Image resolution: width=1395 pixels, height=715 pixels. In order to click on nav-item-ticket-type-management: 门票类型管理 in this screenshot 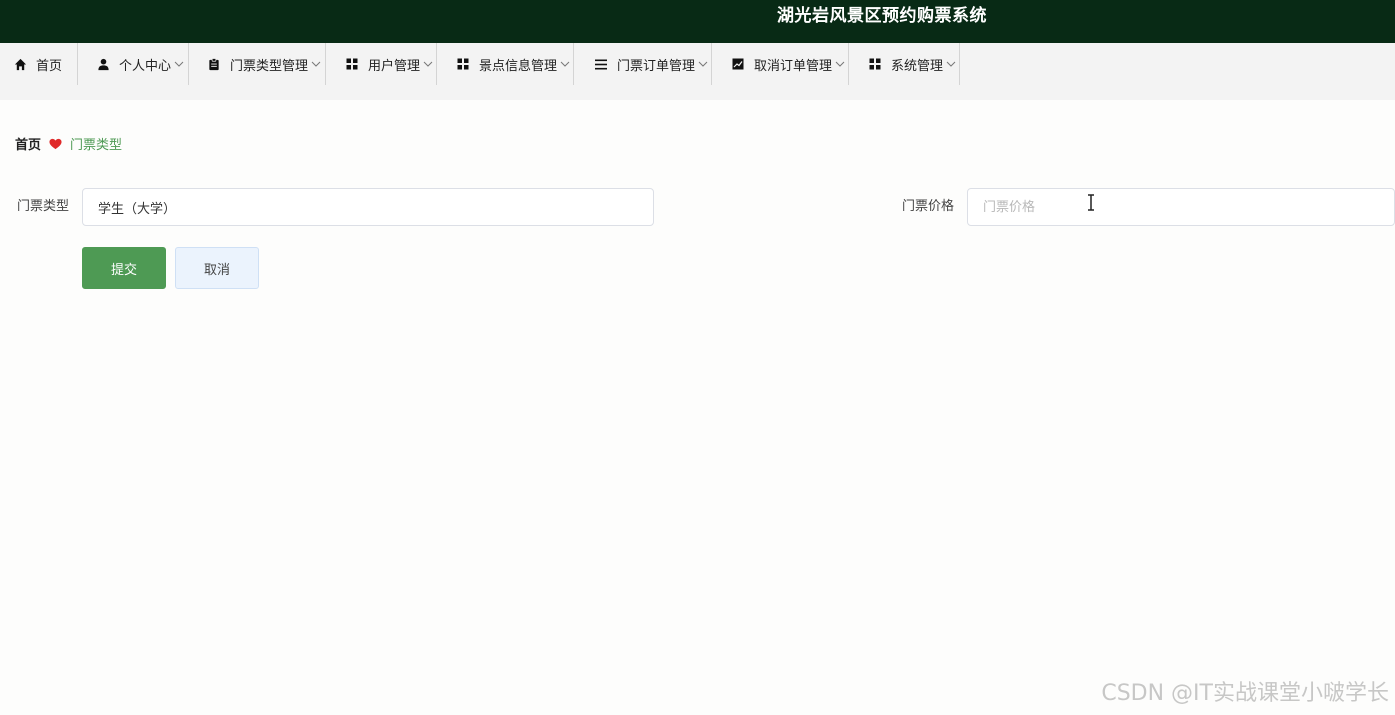, I will do `click(257, 64)`.